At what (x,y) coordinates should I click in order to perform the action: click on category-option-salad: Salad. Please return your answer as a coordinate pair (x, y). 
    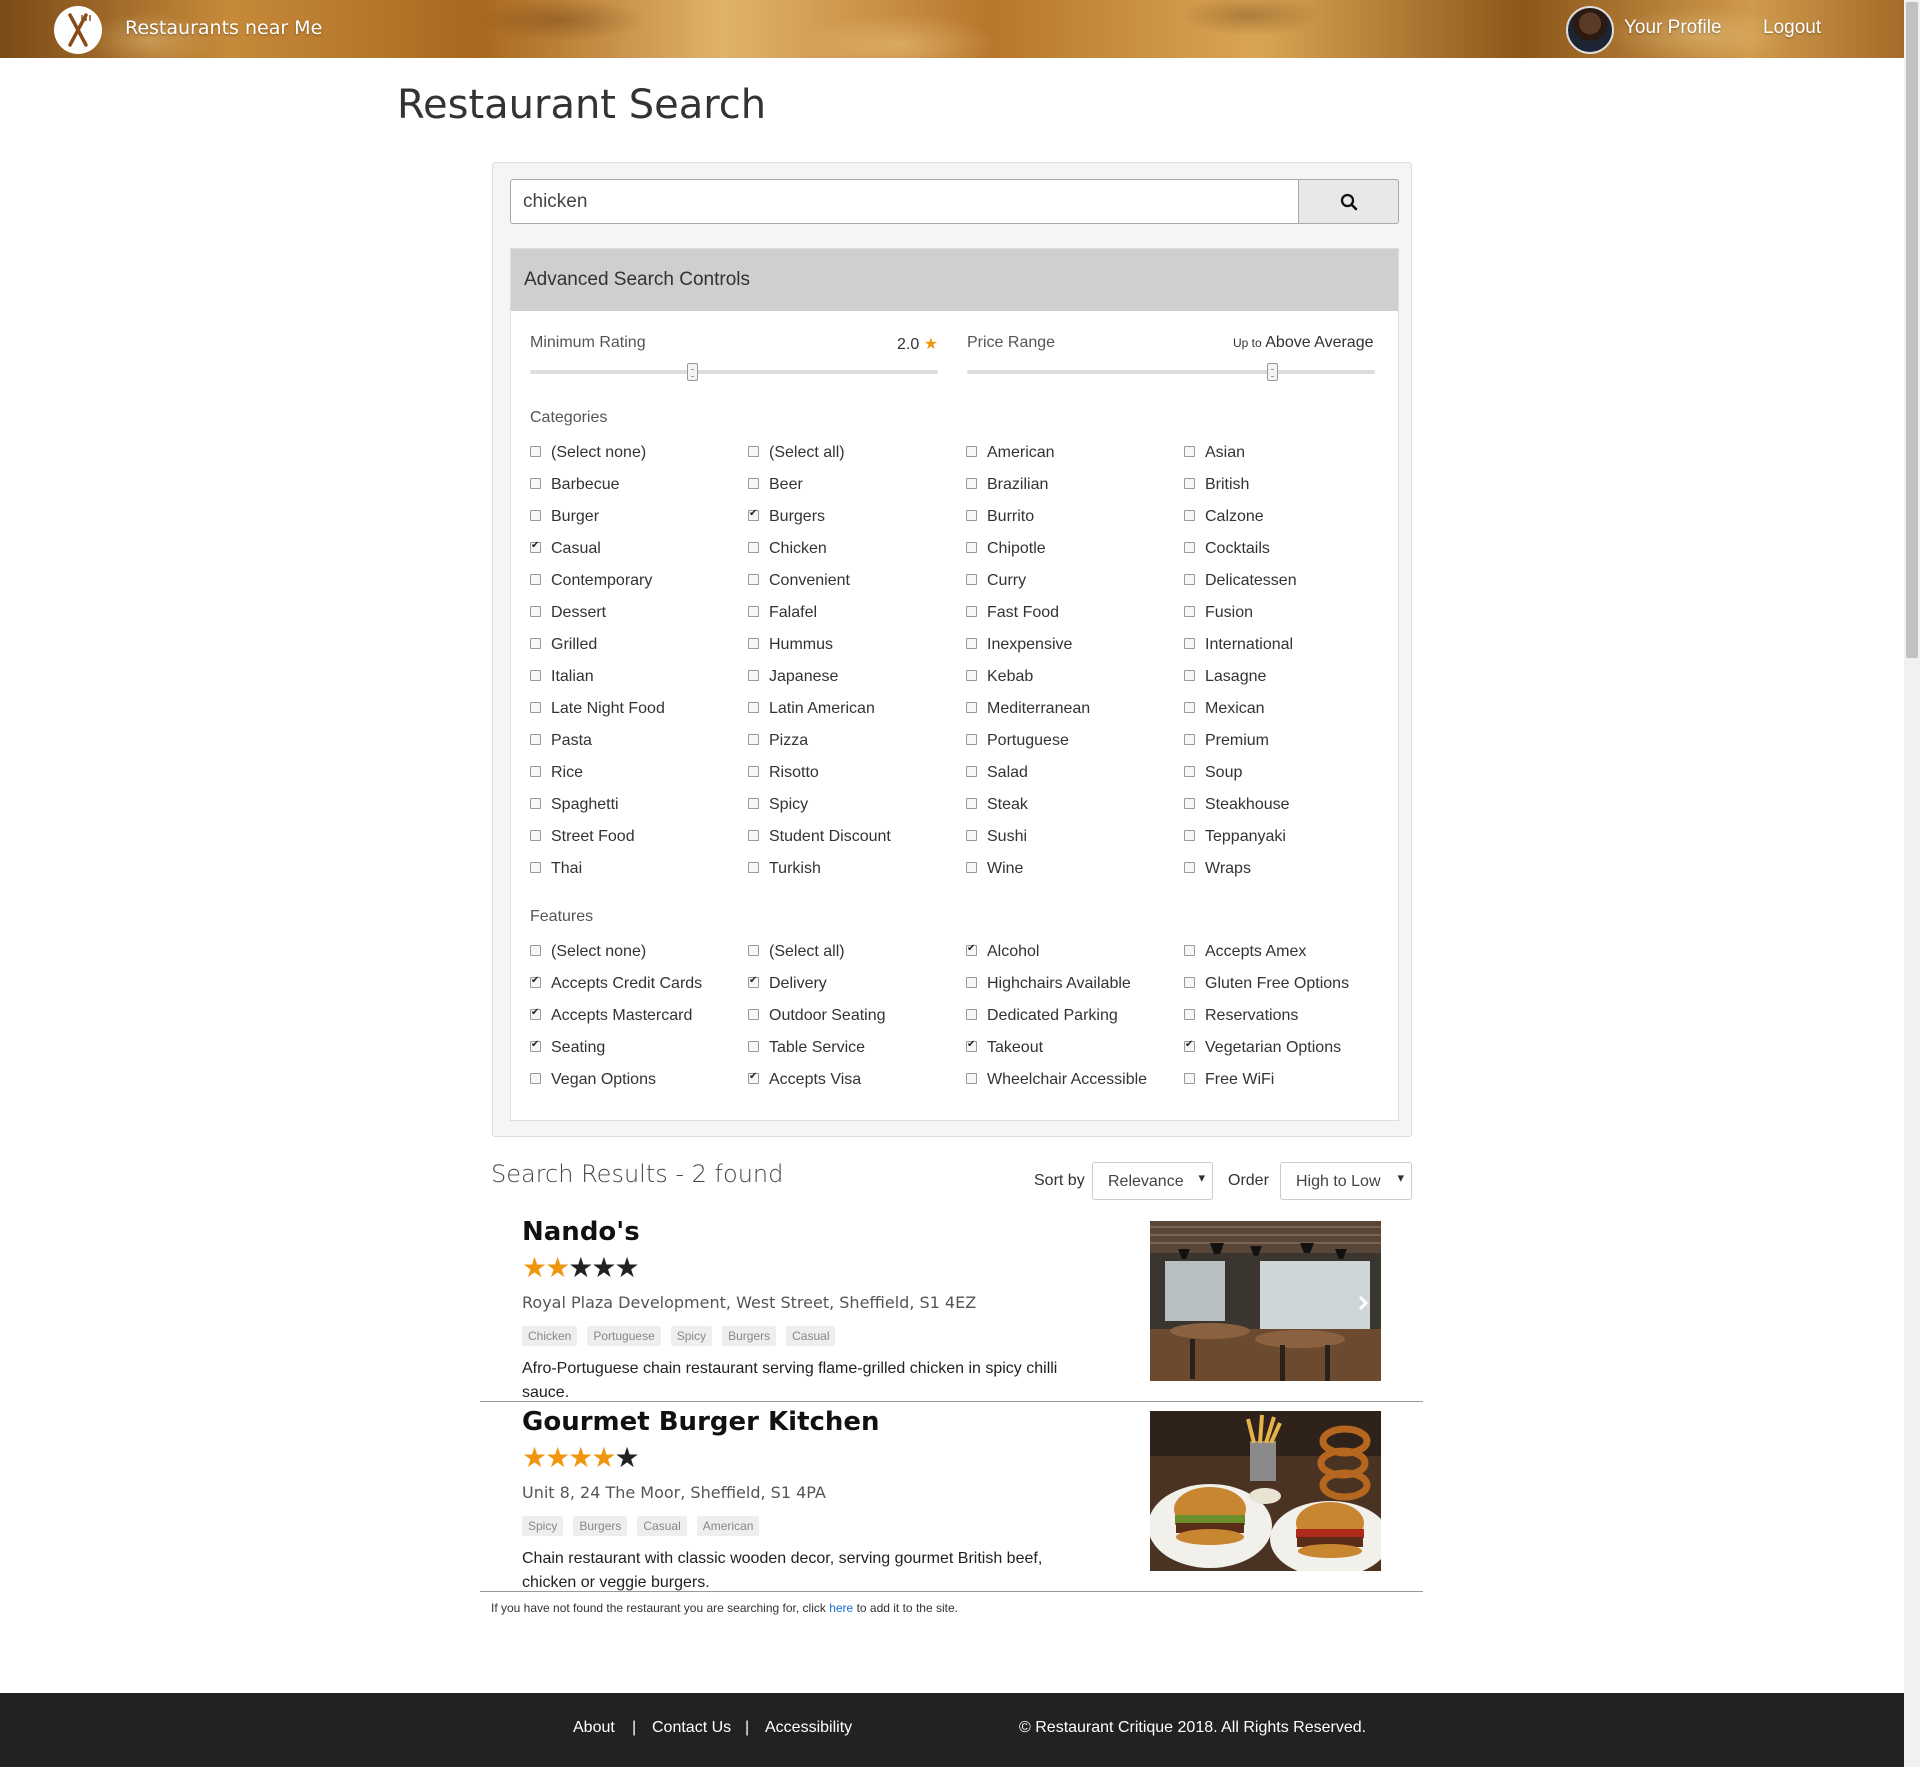
    Looking at the image, I should click on (1075, 773).